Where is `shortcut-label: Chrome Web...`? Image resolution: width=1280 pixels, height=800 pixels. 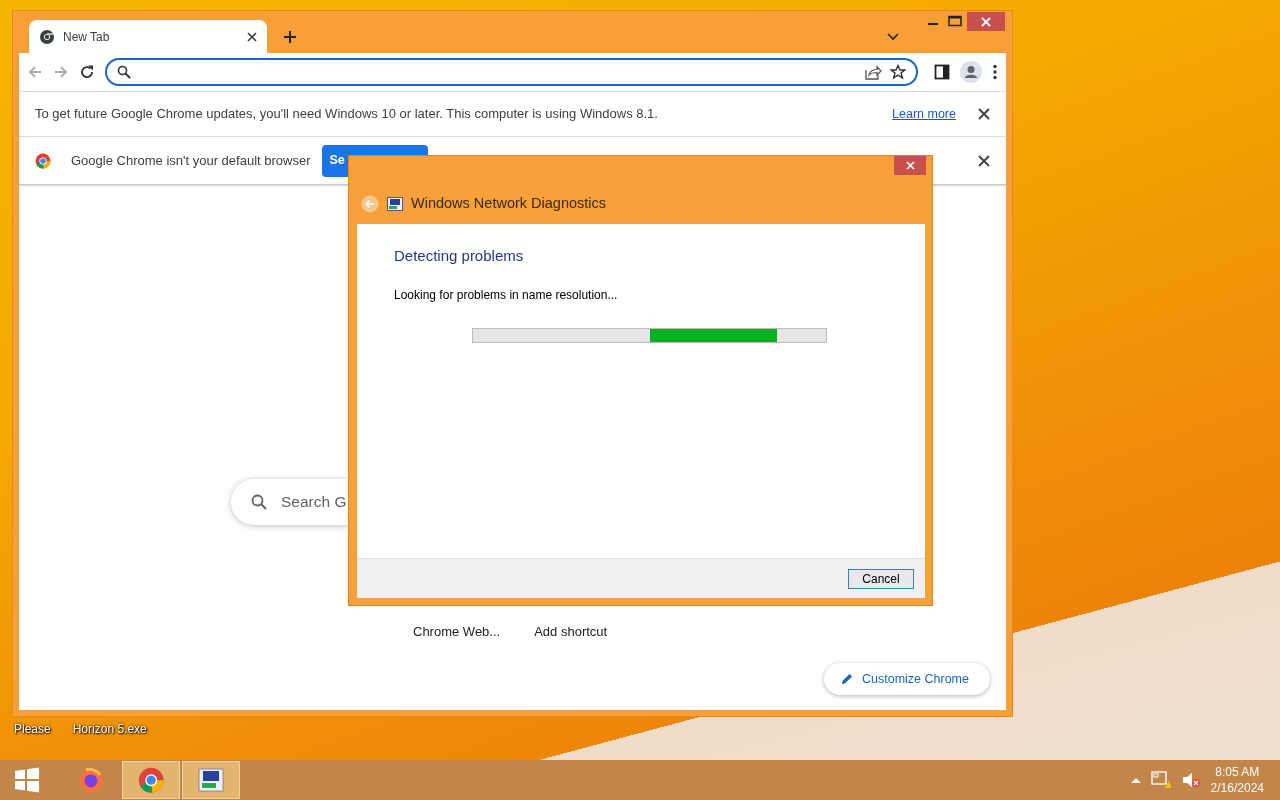 shortcut-label: Chrome Web... is located at coordinates (457, 632).